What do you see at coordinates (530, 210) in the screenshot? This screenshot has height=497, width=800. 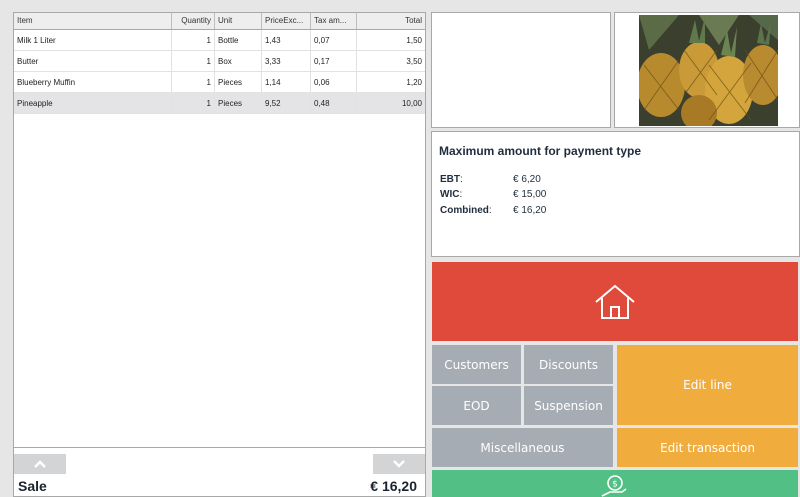 I see `payment-value-combined: € 16,20` at bounding box center [530, 210].